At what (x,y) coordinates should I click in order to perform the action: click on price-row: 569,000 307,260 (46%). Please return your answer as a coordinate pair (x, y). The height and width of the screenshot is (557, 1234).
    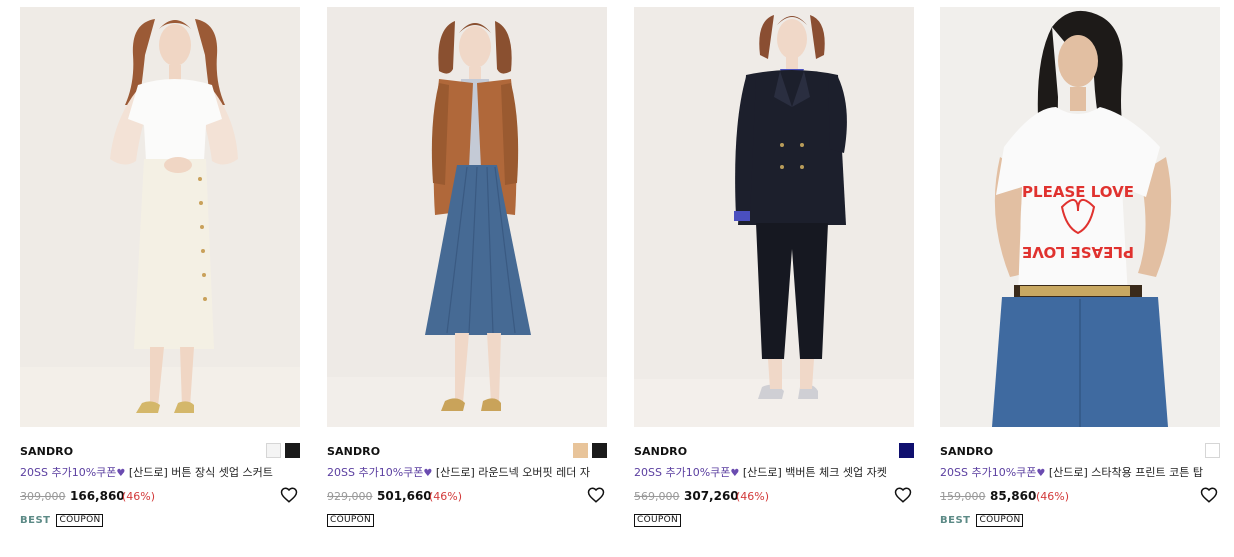
    Looking at the image, I should click on (774, 497).